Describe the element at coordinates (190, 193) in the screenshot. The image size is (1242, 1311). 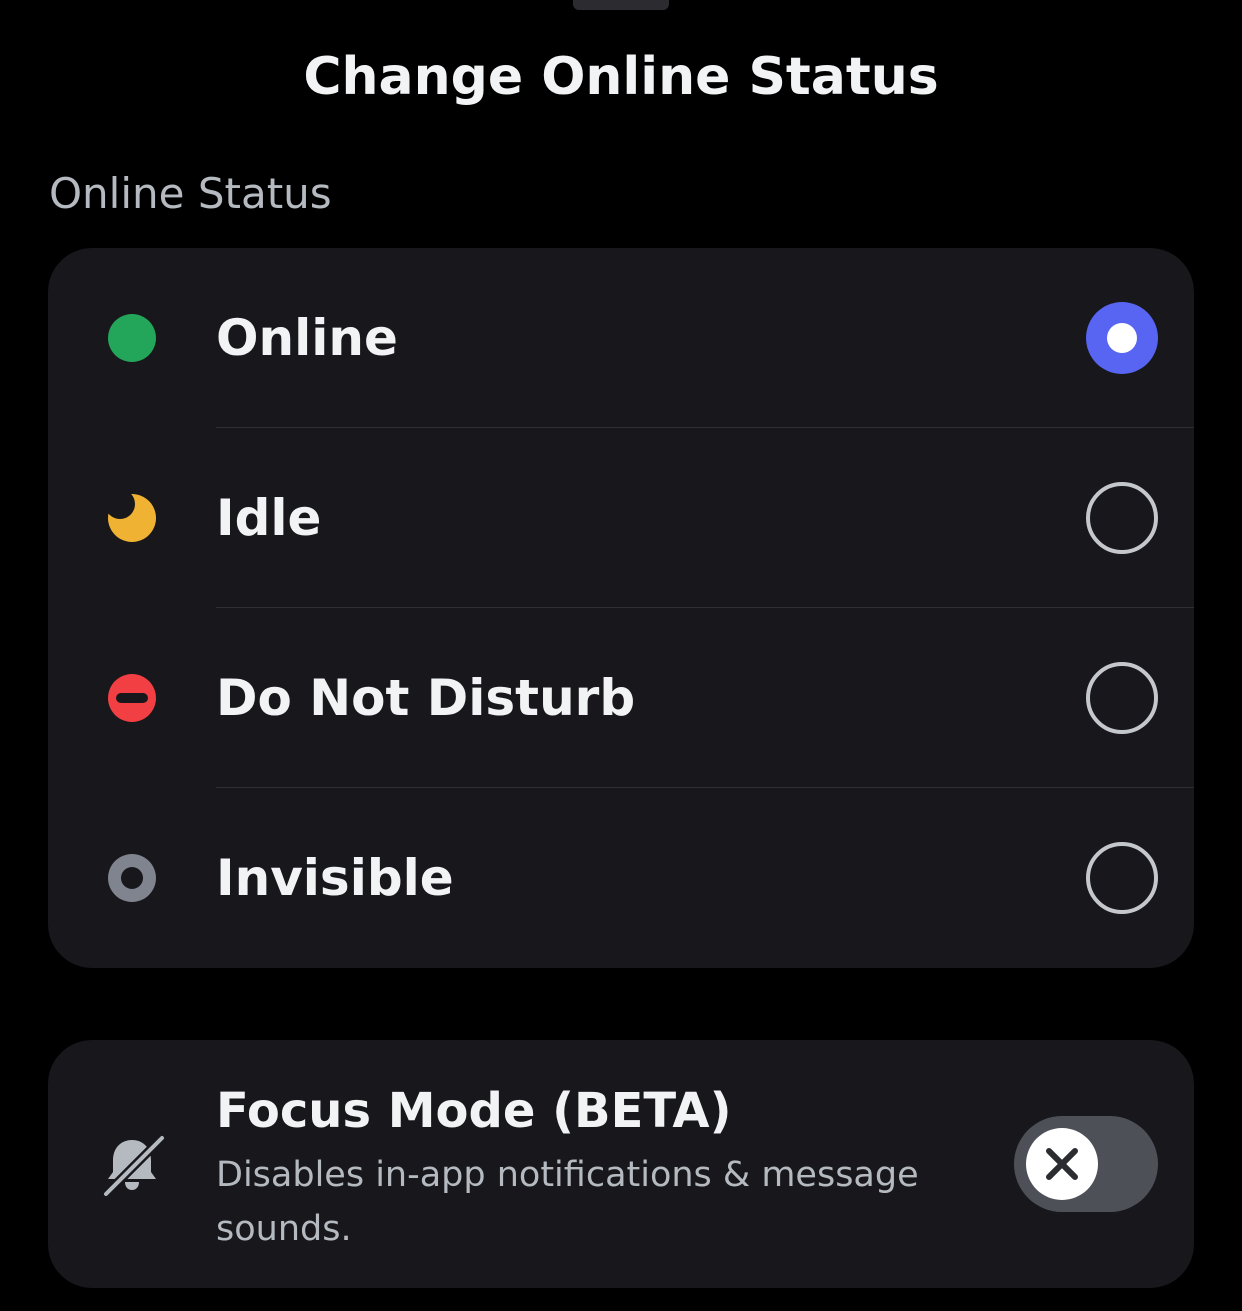
I see `section-label-online-status: Online Status` at that location.